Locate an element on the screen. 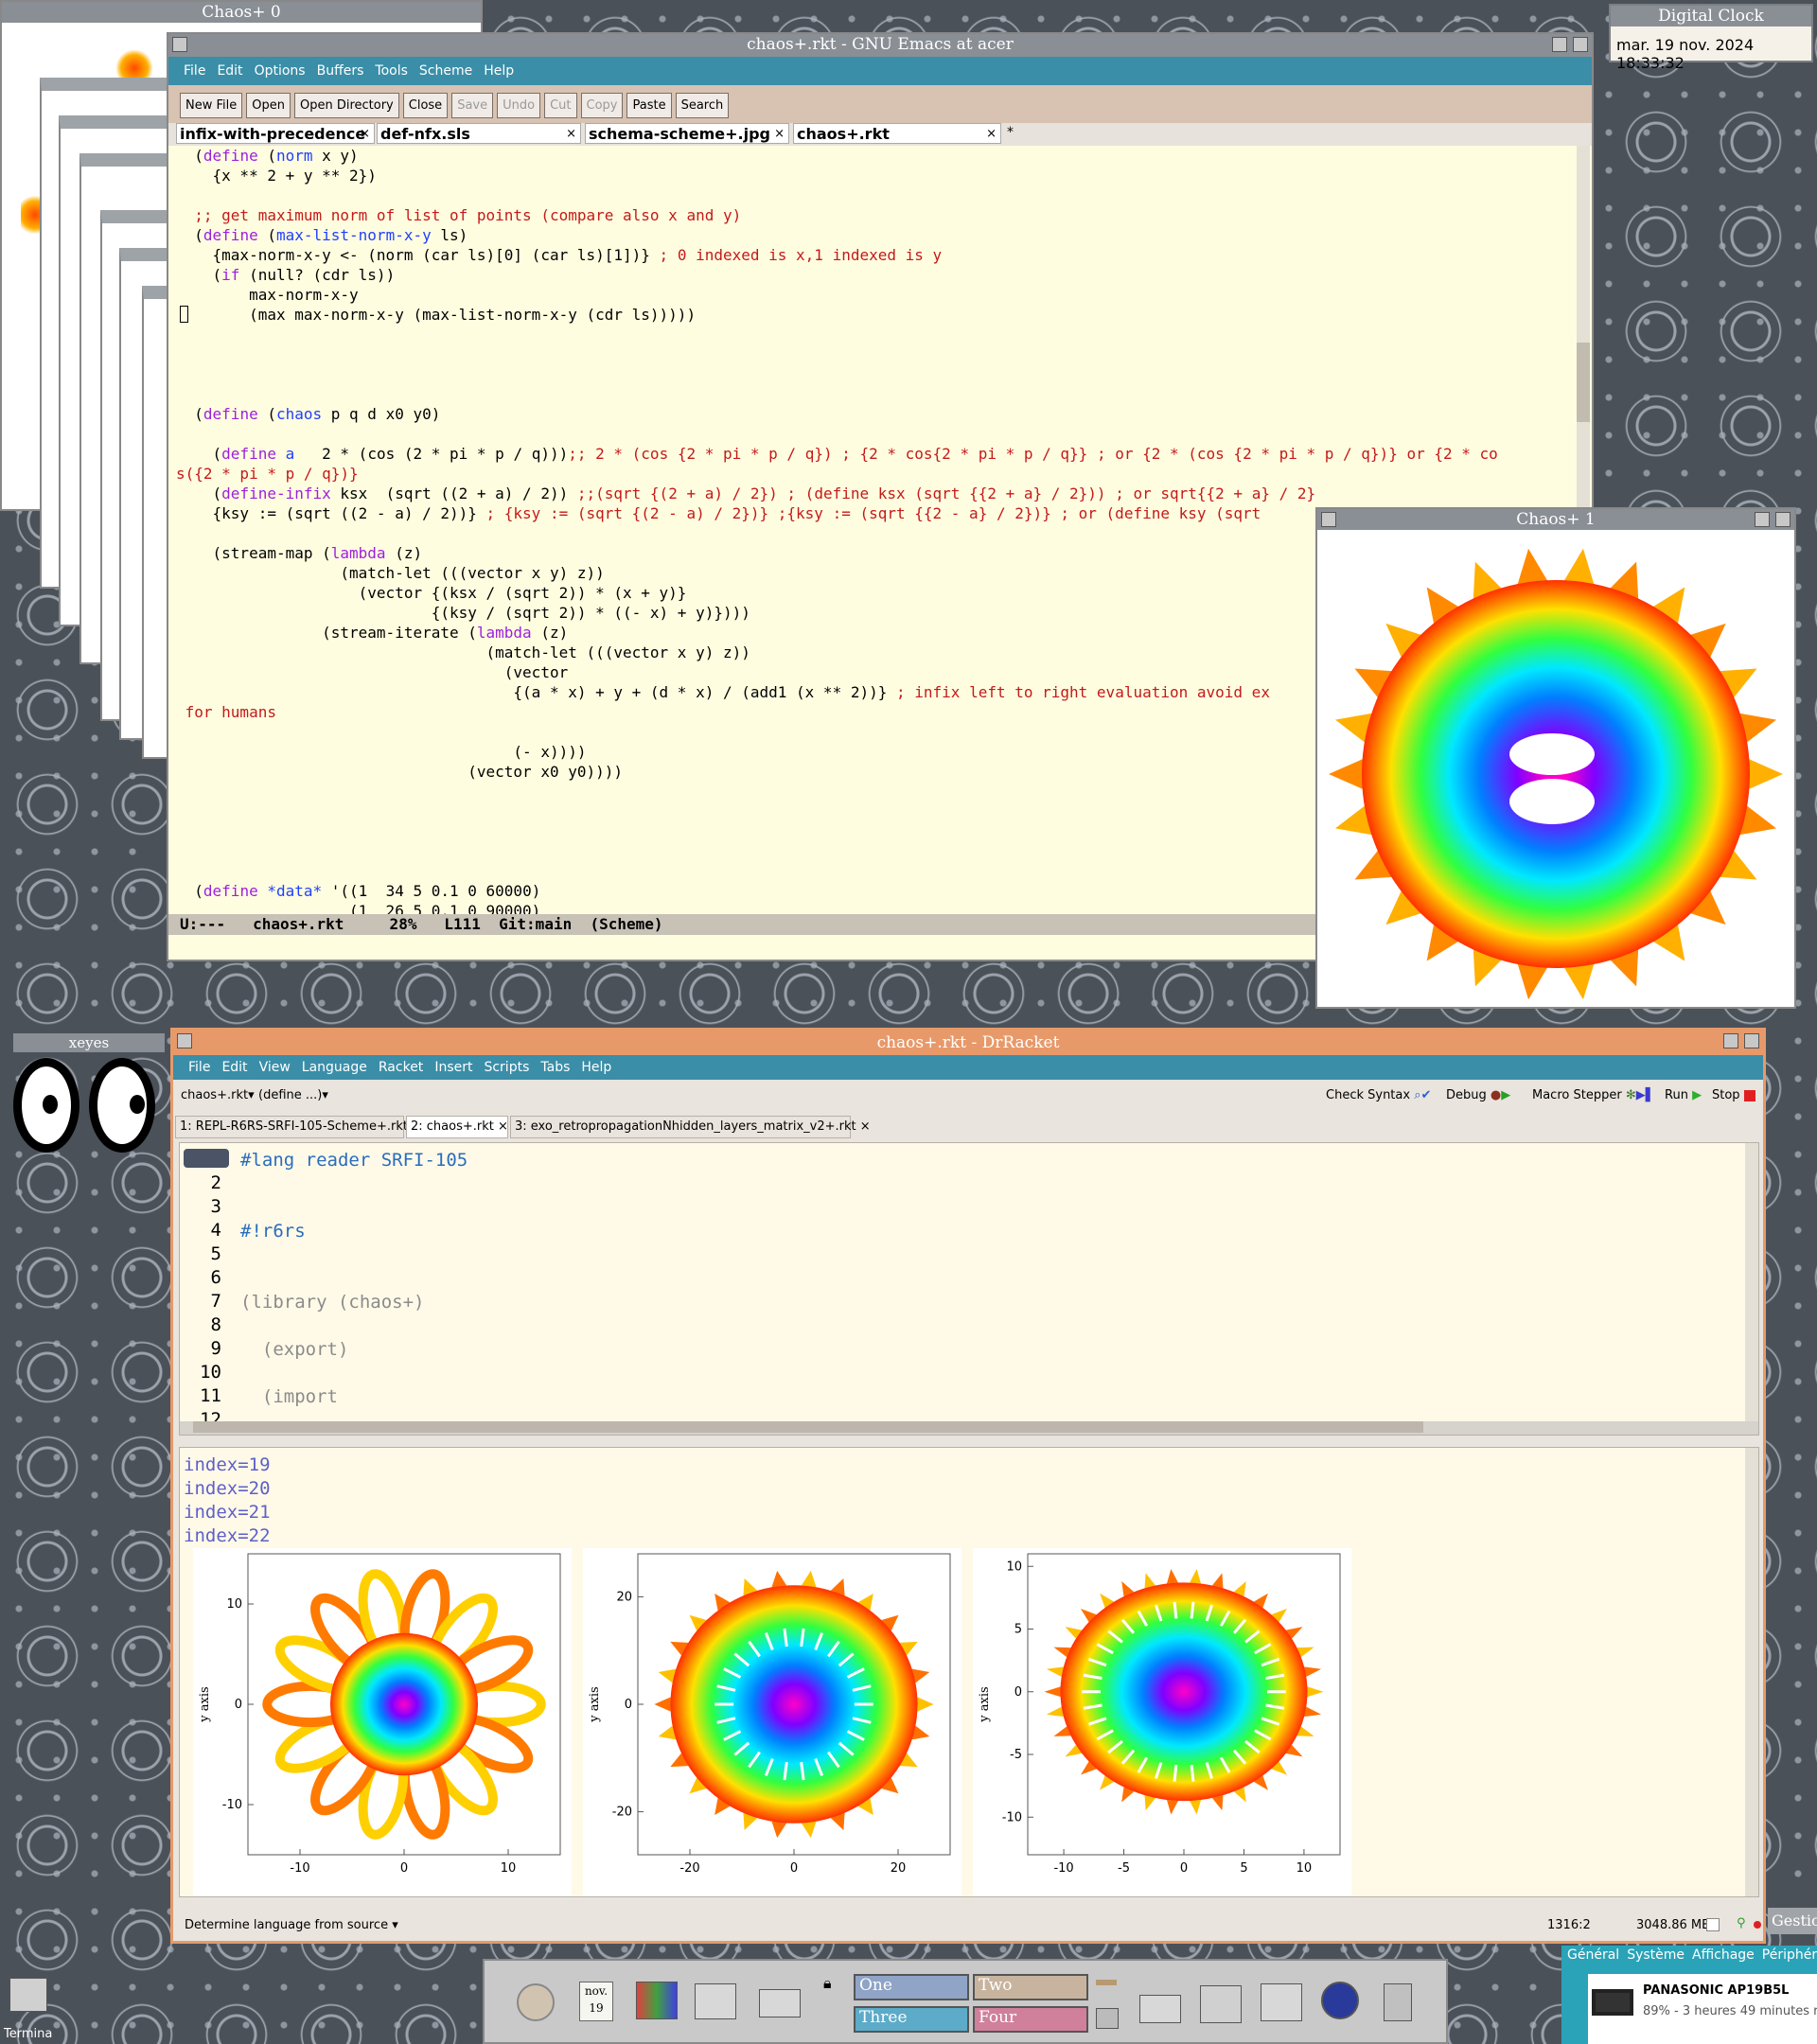 This screenshot has height=2044, width=1817. interactions-scrollbar is located at coordinates (1752, 1672).